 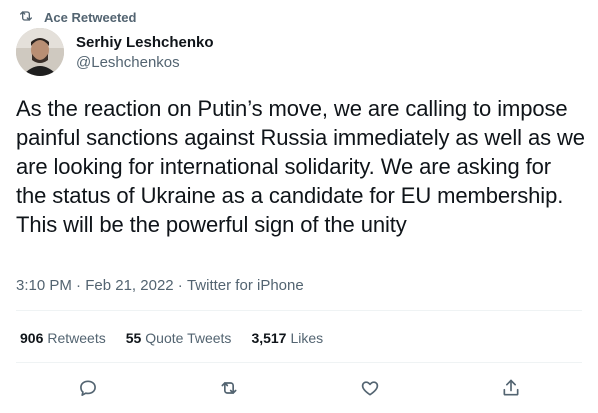 What do you see at coordinates (299, 390) in the screenshot?
I see `tweet-actions` at bounding box center [299, 390].